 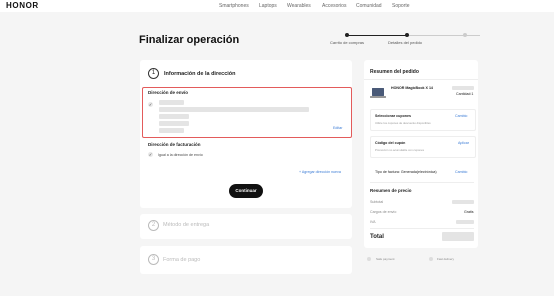 I want to click on delivery-section-title: Método de entrega, so click(x=186, y=225).